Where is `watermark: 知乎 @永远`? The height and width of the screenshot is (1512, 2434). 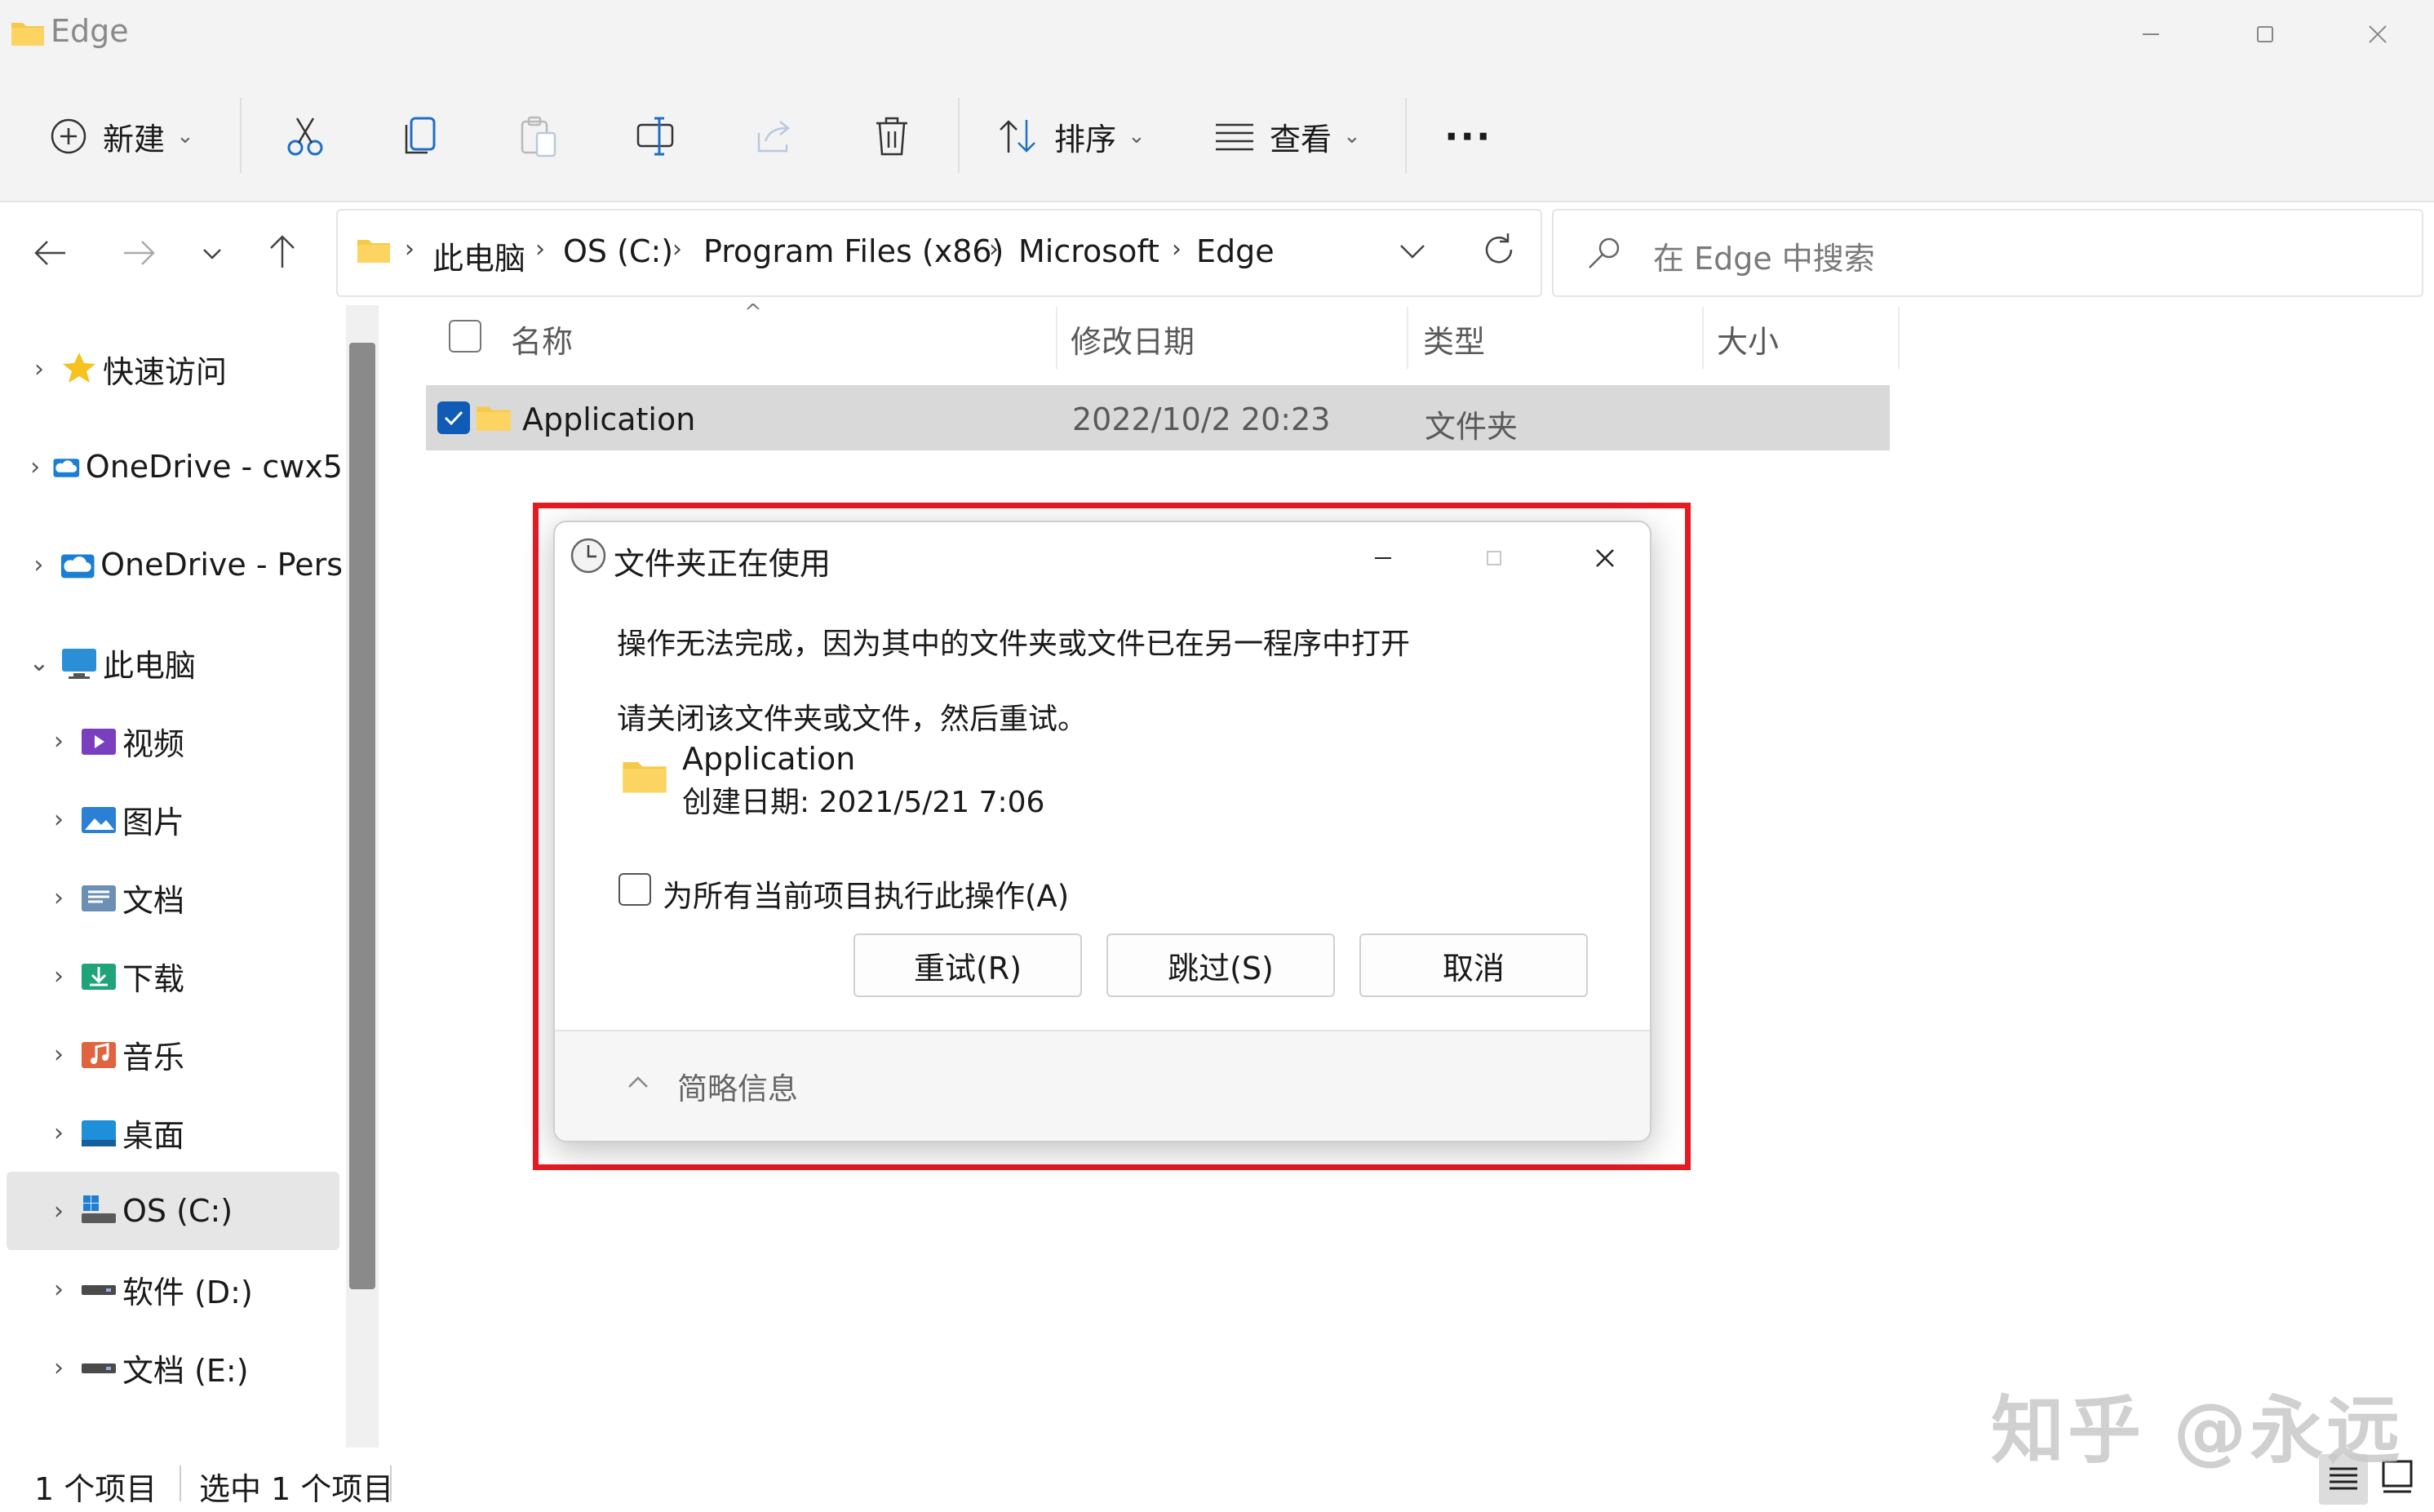 watermark: 知乎 @永远 is located at coordinates (2197, 1431).